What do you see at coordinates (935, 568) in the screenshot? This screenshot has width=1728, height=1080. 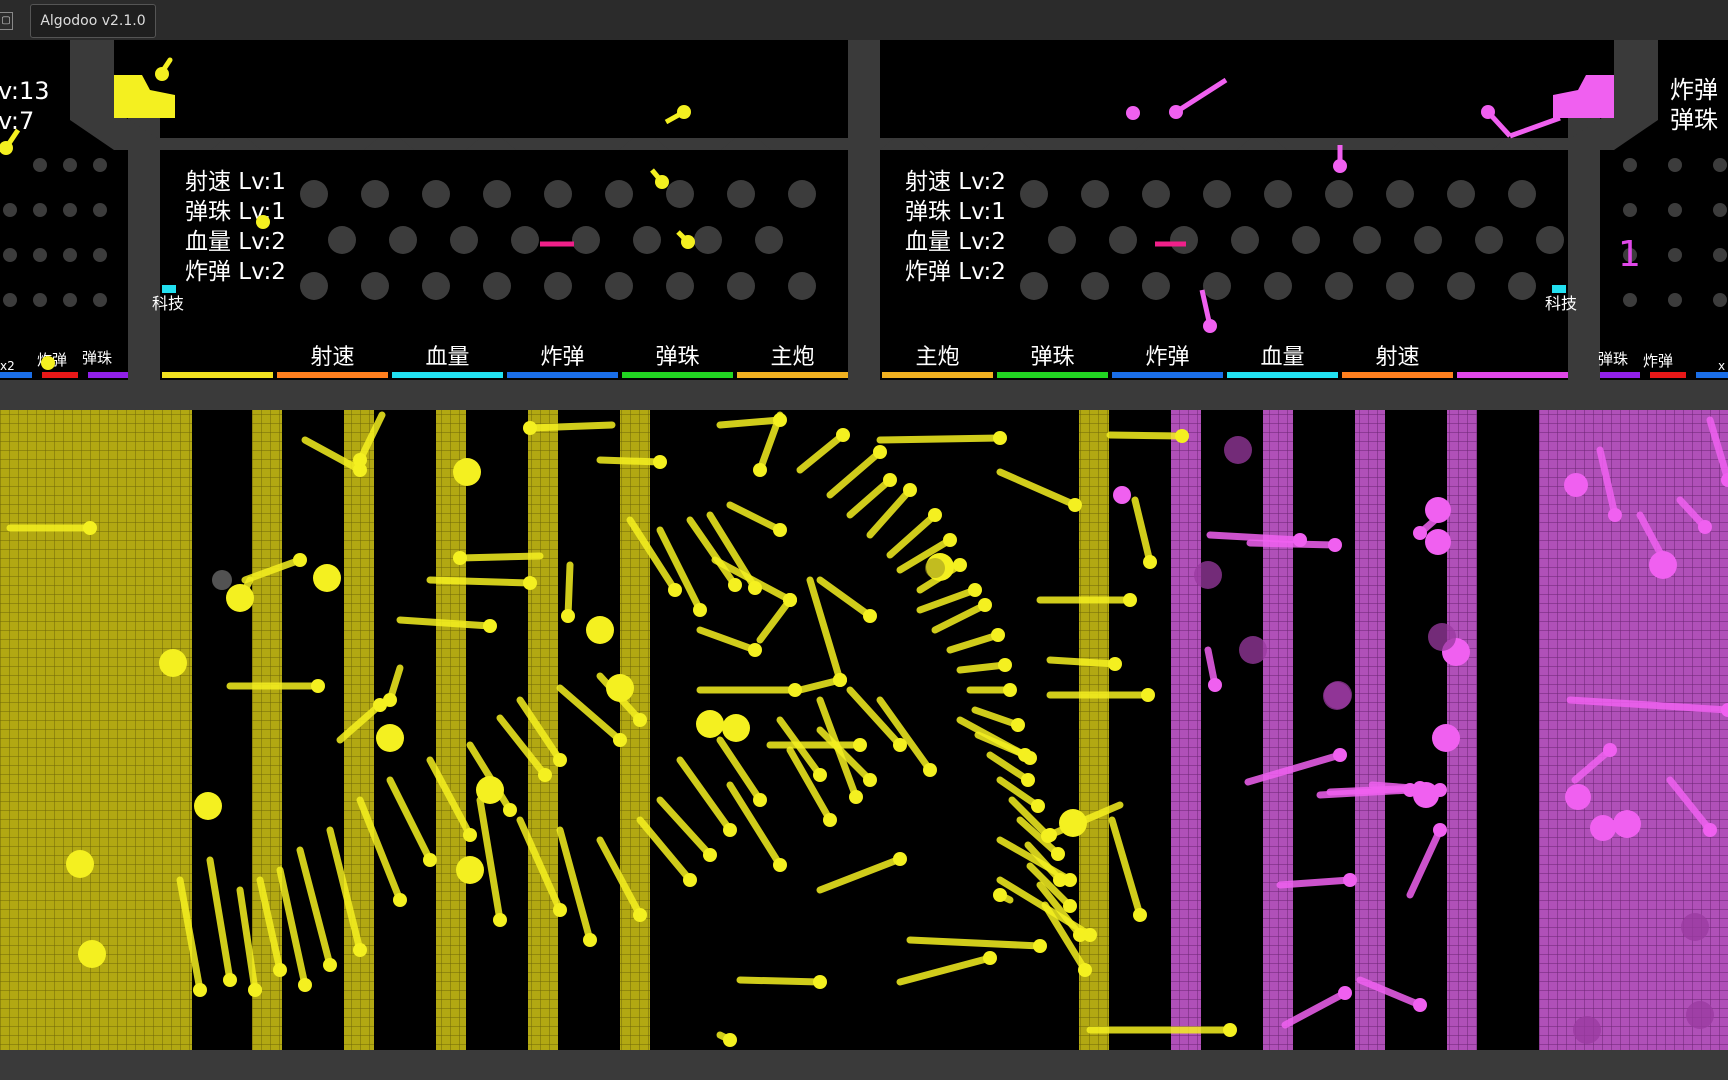 I see `ghost-ball` at bounding box center [935, 568].